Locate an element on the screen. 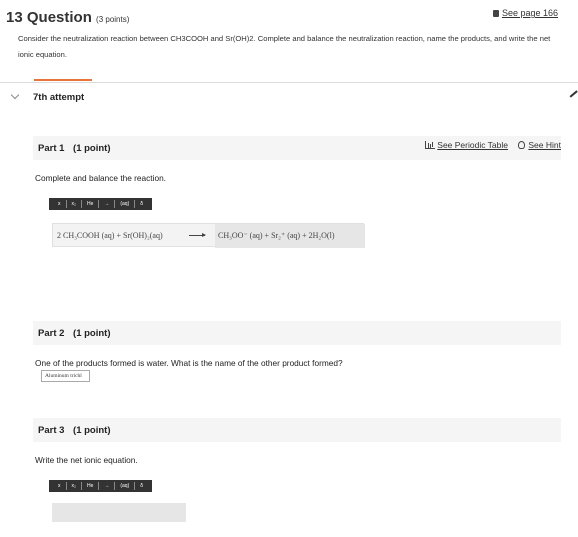 This screenshot has height=537, width=578. part2-points: (1 point) is located at coordinates (92, 333).